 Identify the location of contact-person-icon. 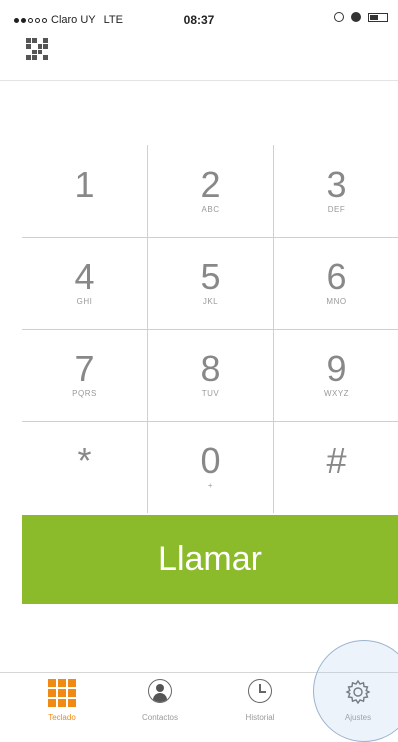
(160, 693).